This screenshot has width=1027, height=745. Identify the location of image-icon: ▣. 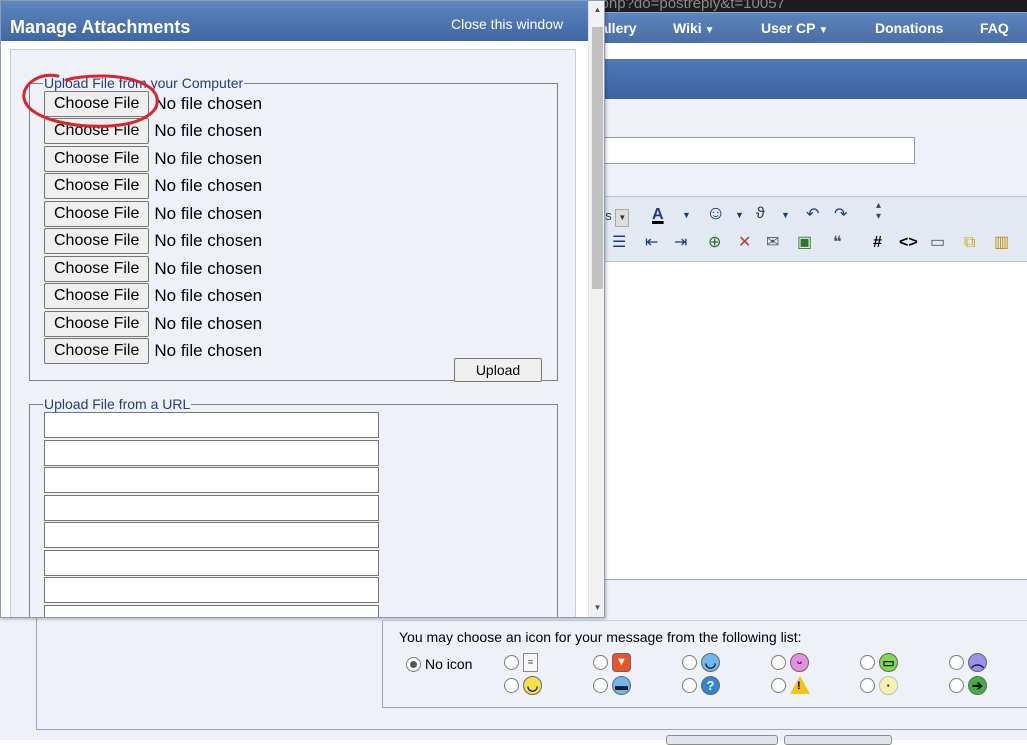
(804, 243).